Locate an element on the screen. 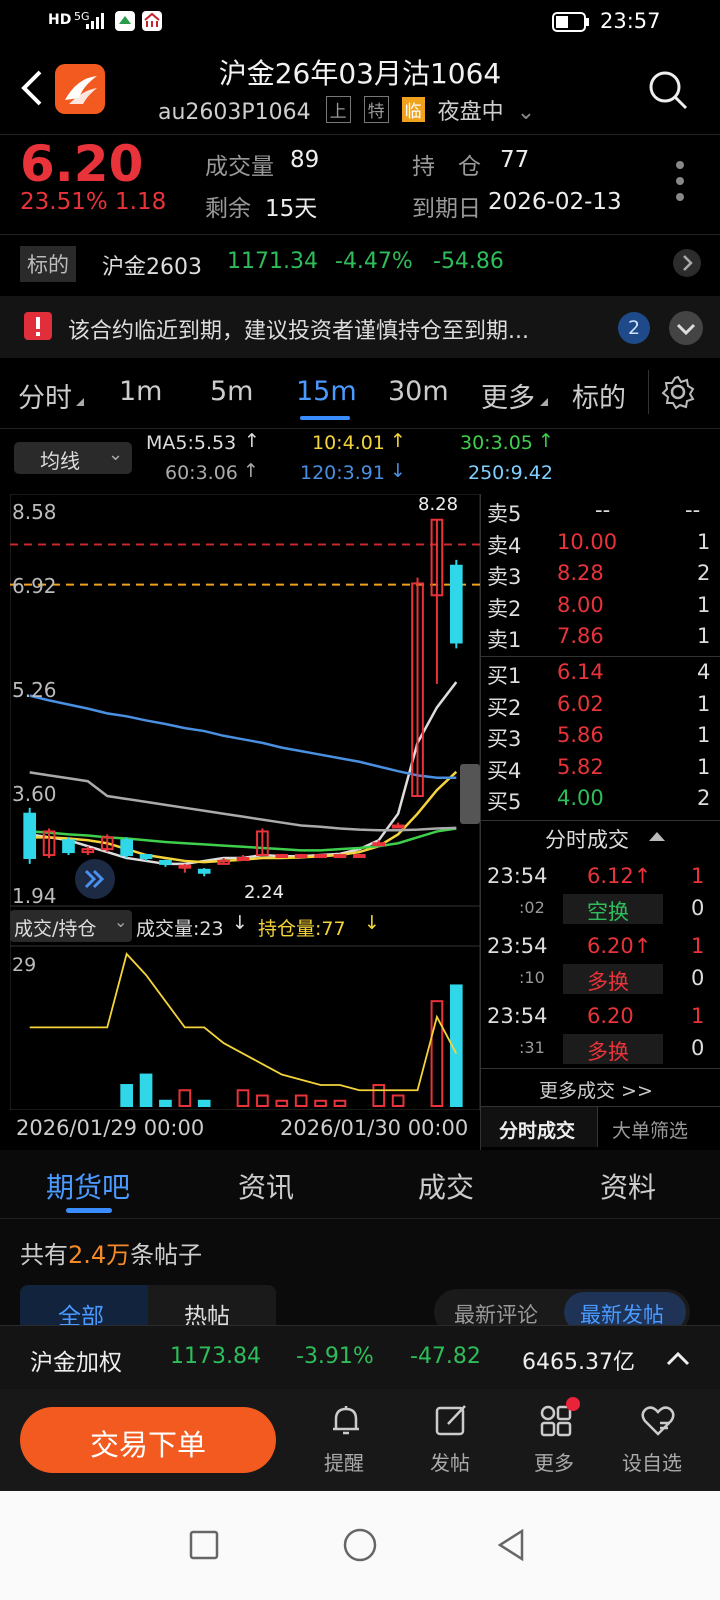 The width and height of the screenshot is (720, 1600). tab-news: 资讯 is located at coordinates (266, 1186).